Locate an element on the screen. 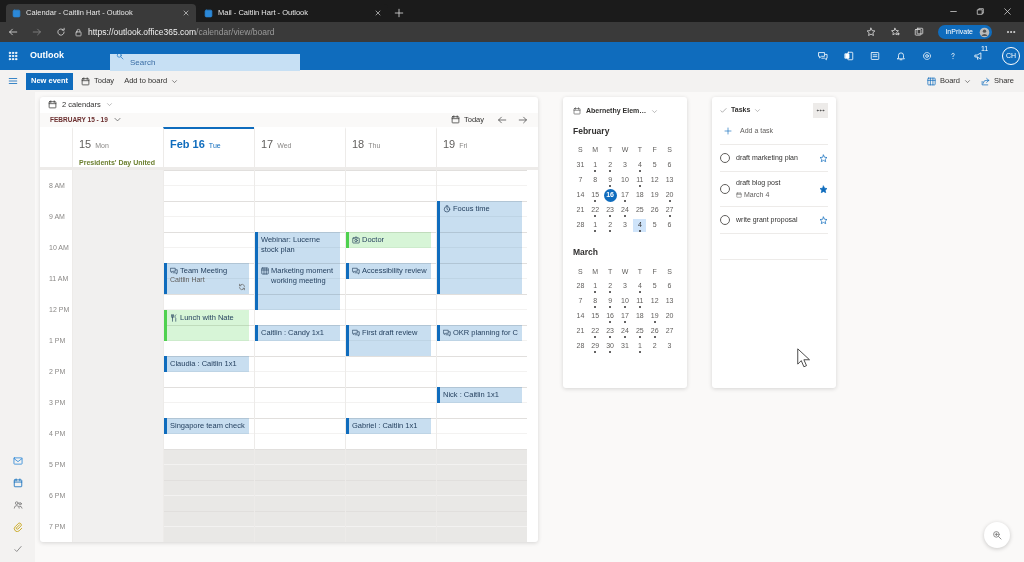  mouse-pointer-icon is located at coordinates (803, 358).